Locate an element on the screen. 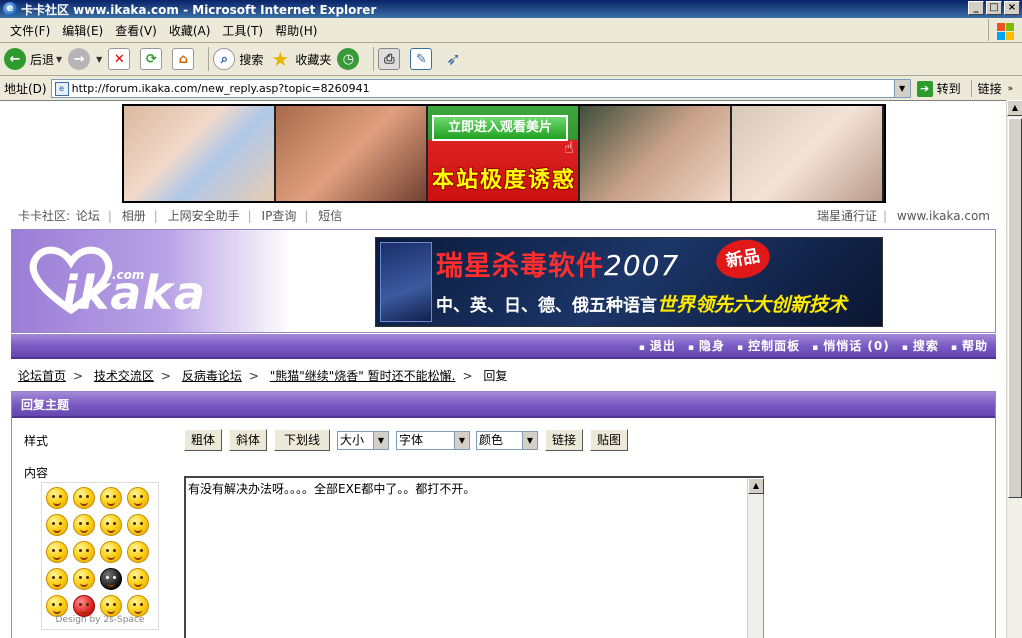 This screenshot has height=638, width=1022. nav-help: 帮助 is located at coordinates (969, 345).